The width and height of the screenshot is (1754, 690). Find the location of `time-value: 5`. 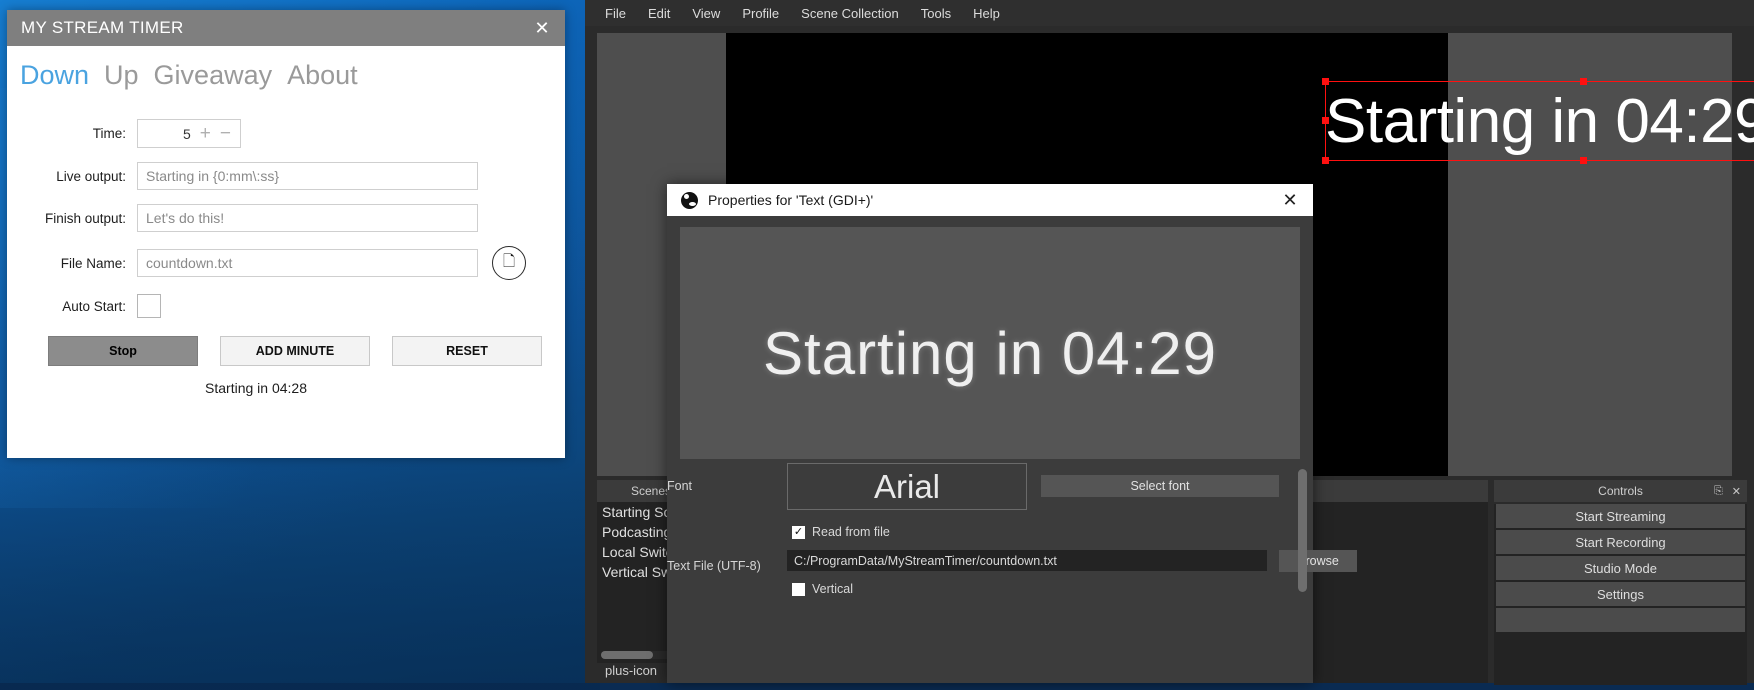

time-value: 5 is located at coordinates (186, 133).